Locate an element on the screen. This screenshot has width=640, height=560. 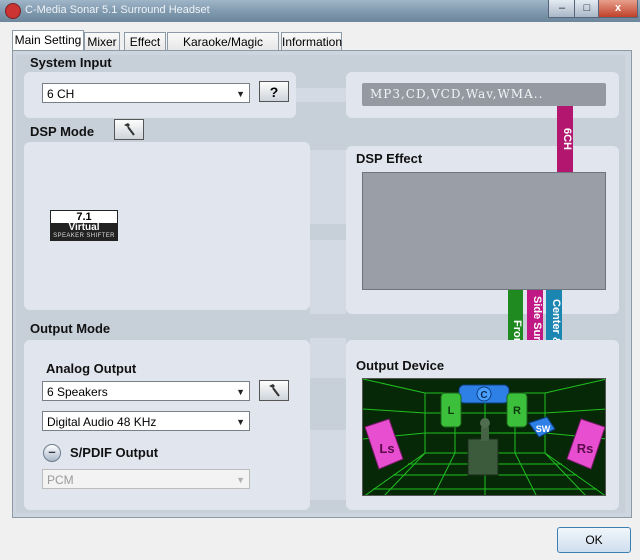
system-input-select: 6 CH ▼ is located at coordinates (146, 93).